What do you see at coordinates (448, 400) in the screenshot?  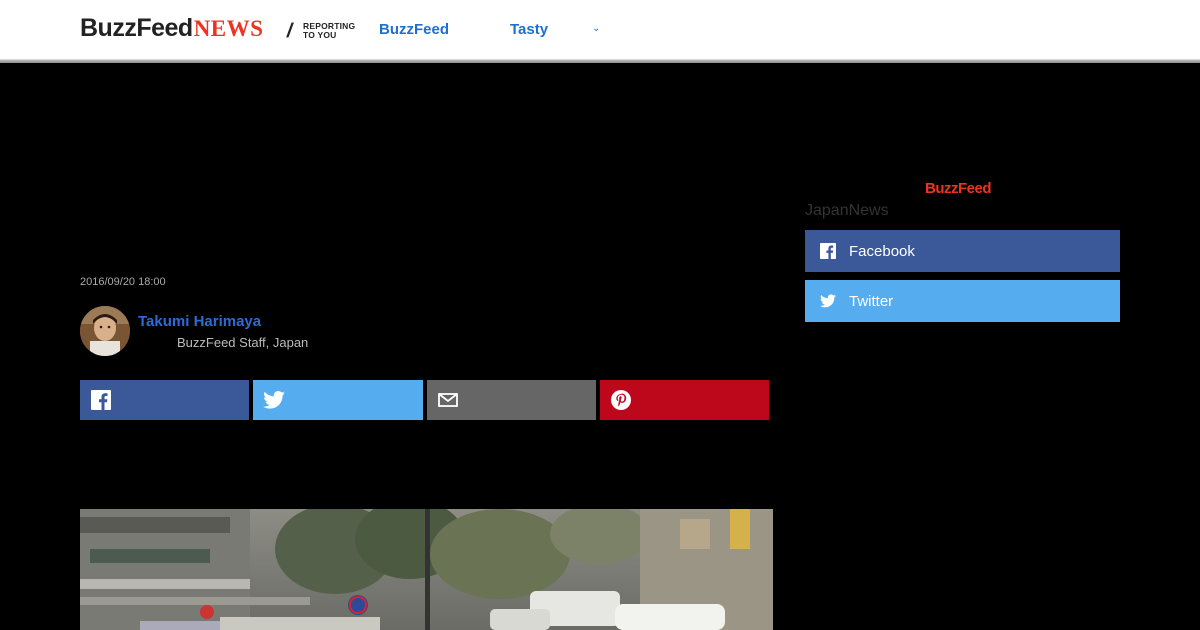 I see `mail-icon` at bounding box center [448, 400].